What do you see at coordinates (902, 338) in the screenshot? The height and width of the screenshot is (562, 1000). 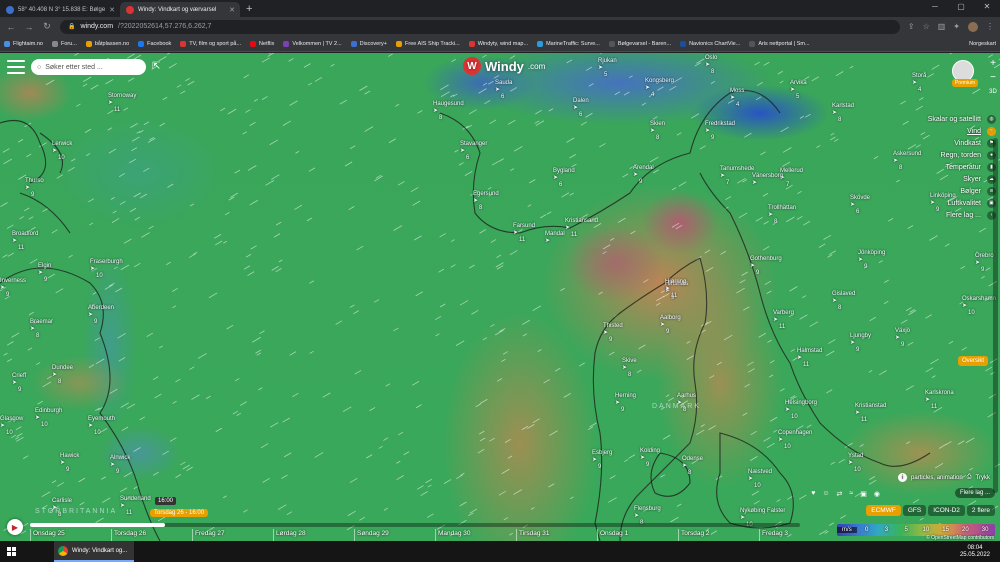 I see `city-marker: Växjö ➤ 9` at bounding box center [902, 338].